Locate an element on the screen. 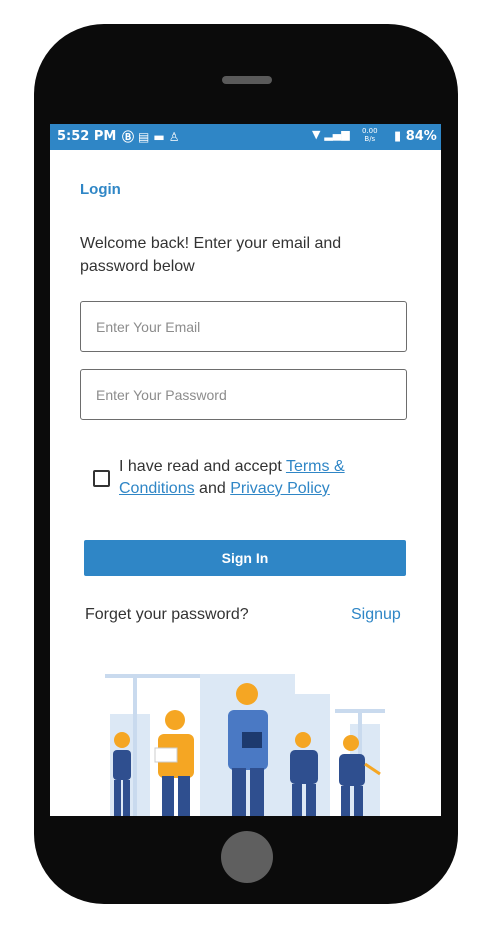 The width and height of the screenshot is (490, 930). message-icon: ▤ is located at coordinates (146, 137).